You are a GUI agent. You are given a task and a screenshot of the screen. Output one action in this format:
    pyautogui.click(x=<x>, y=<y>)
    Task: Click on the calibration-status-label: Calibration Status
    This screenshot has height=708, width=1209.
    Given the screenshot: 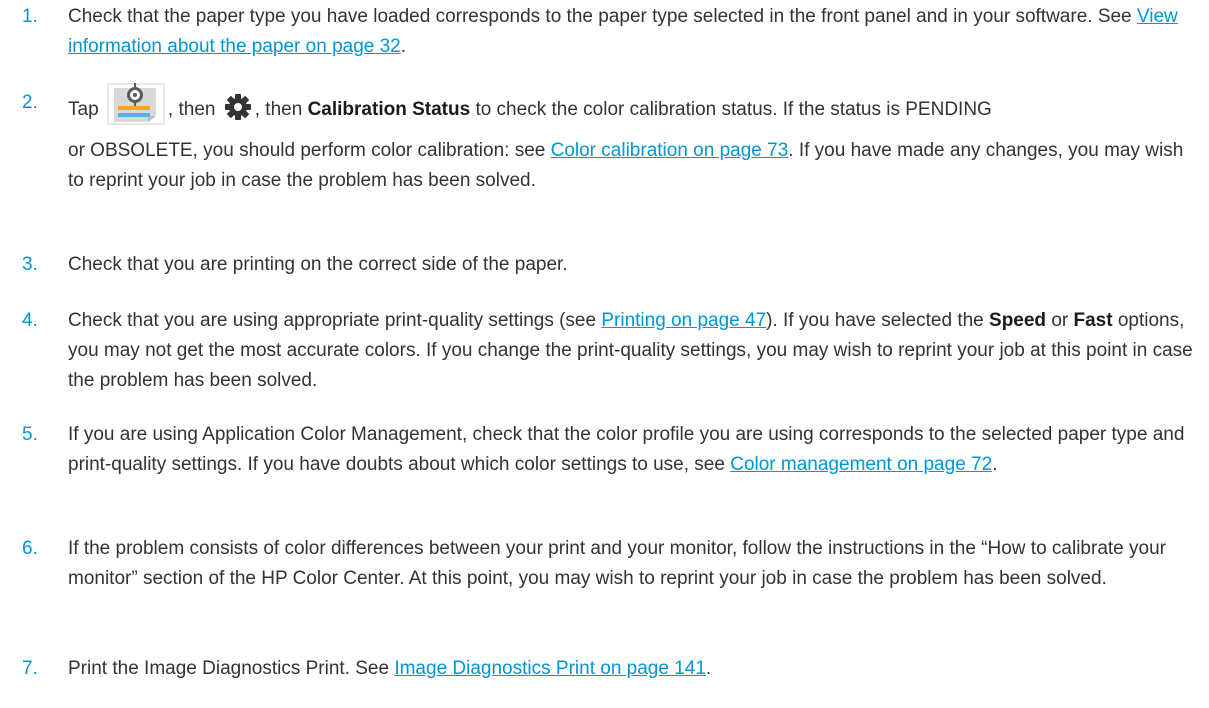 What is the action you would take?
    pyautogui.click(x=389, y=110)
    